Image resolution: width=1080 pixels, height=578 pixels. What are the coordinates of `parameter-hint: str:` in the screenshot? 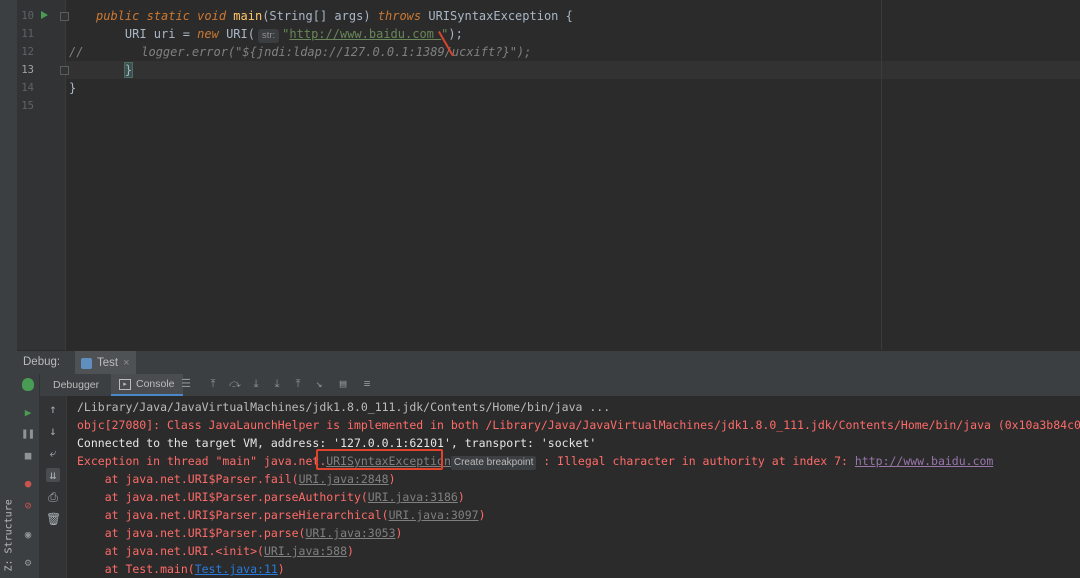 It's located at (268, 36).